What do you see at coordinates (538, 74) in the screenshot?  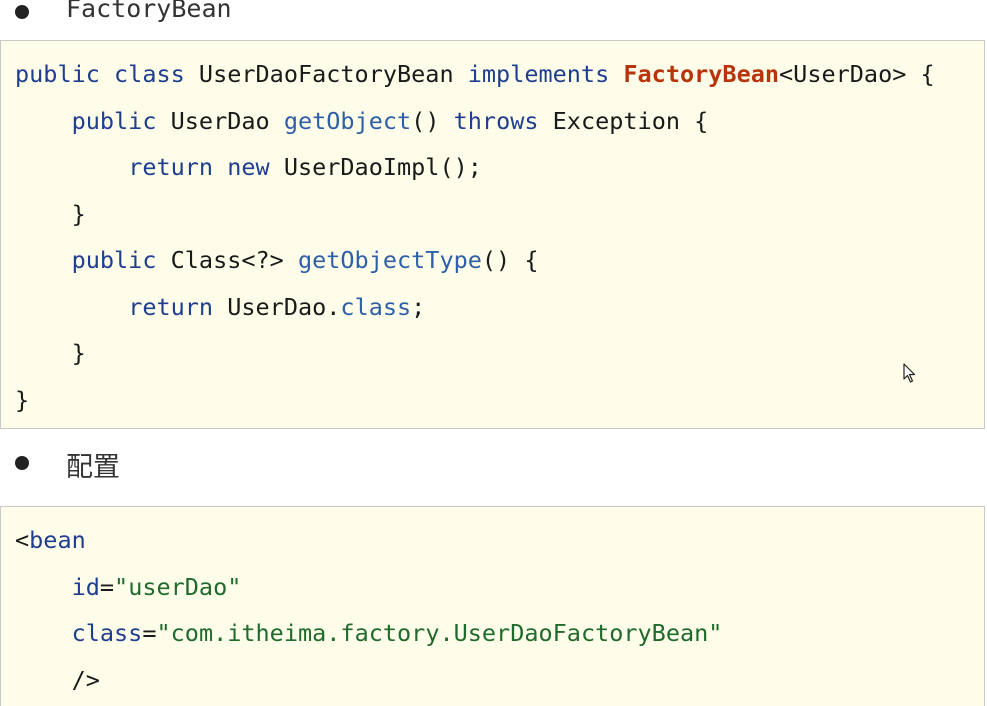 I see `code-token: implements` at bounding box center [538, 74].